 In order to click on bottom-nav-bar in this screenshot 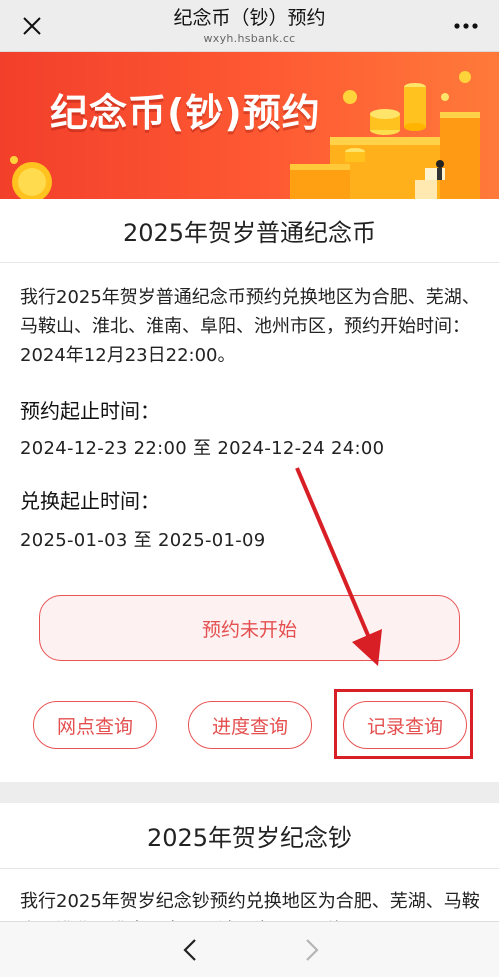, I will do `click(249, 949)`.